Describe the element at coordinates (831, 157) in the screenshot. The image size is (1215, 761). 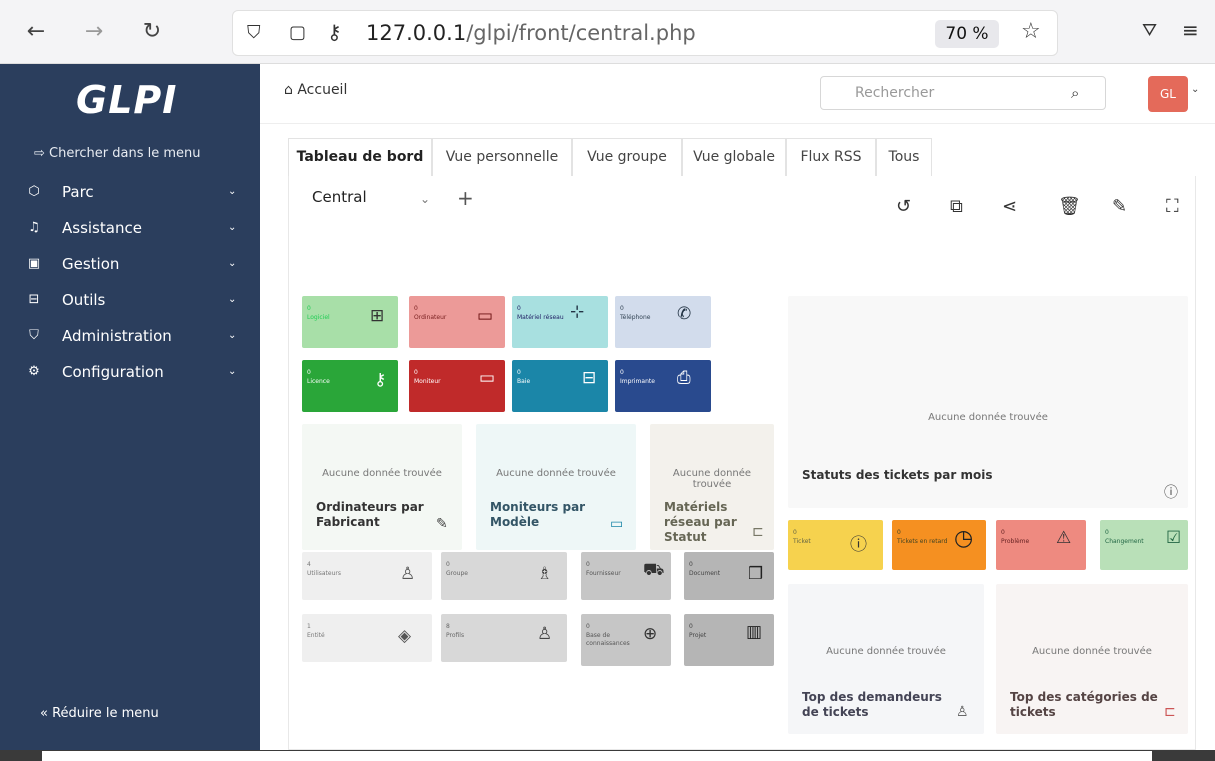
I see `tab-flux-rss: Flux RSS` at that location.